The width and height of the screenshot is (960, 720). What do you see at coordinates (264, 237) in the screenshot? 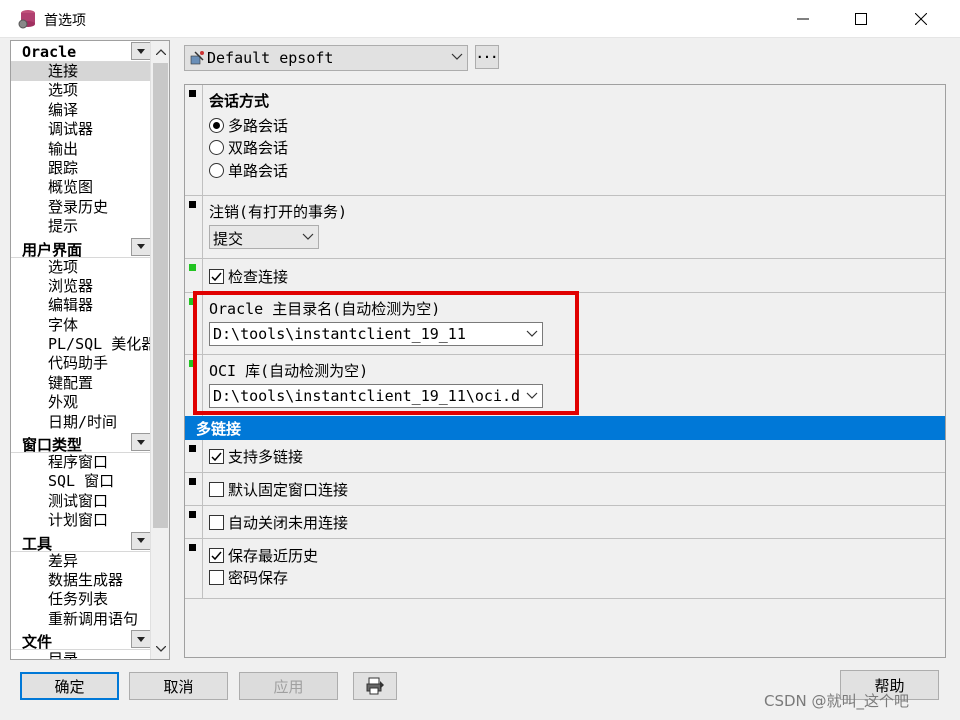
I see `logoff-action-select: 提交` at bounding box center [264, 237].